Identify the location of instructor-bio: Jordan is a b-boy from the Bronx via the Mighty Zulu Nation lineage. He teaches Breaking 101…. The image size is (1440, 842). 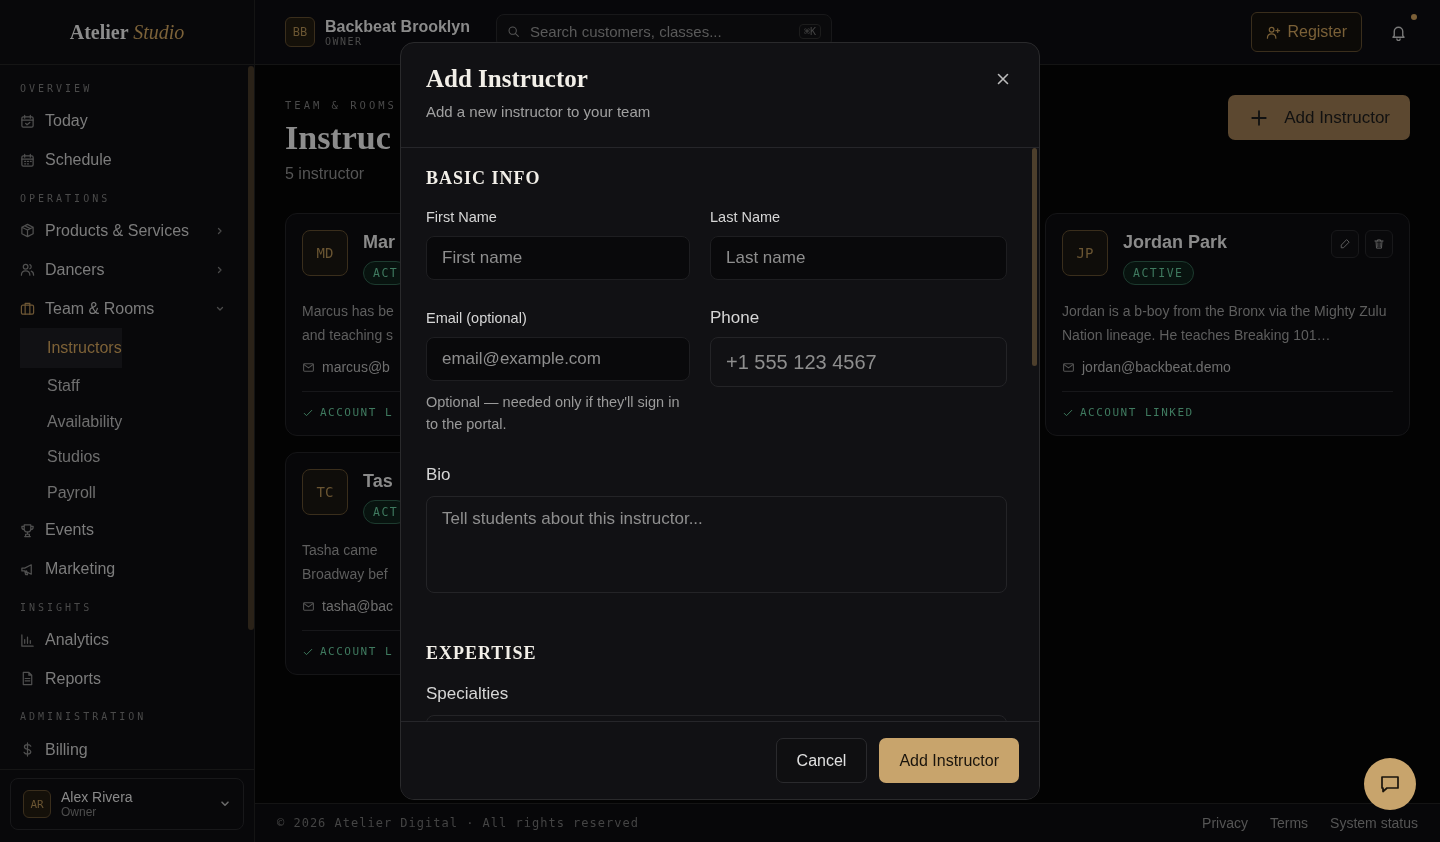
(1225, 323).